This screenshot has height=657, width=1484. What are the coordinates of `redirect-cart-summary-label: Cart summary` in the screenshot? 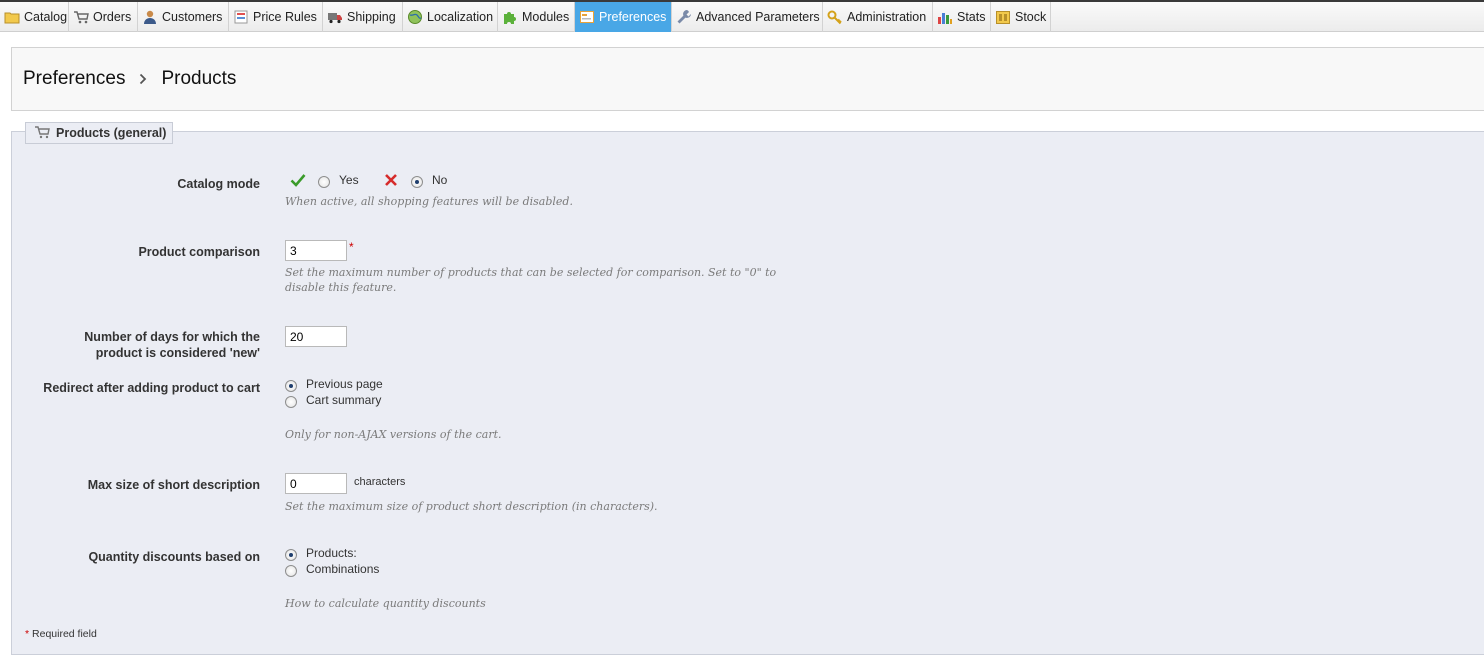 It's located at (344, 400).